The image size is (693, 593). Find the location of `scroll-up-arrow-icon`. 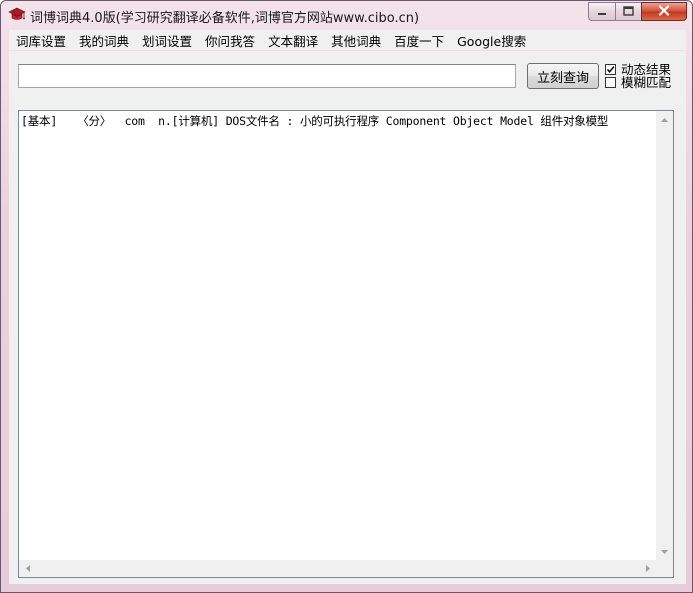

scroll-up-arrow-icon is located at coordinates (664, 119).